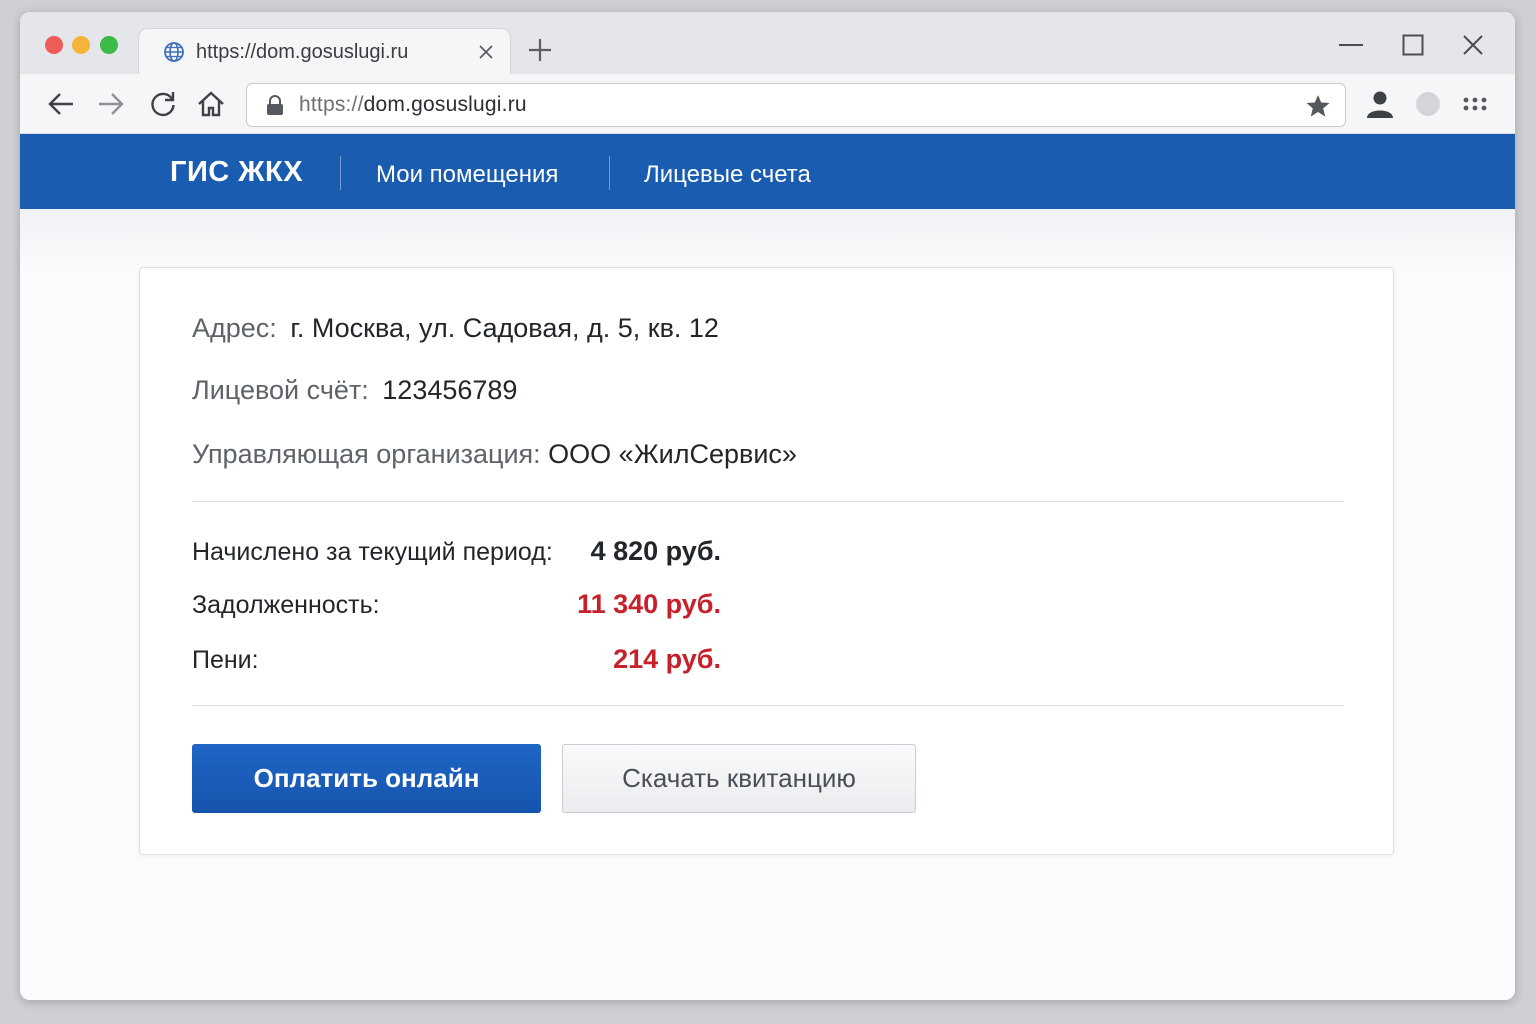 Image resolution: width=1536 pixels, height=1024 pixels. Describe the element at coordinates (286, 605) in the screenshot. I see `debt-label: Задолженность:` at that location.